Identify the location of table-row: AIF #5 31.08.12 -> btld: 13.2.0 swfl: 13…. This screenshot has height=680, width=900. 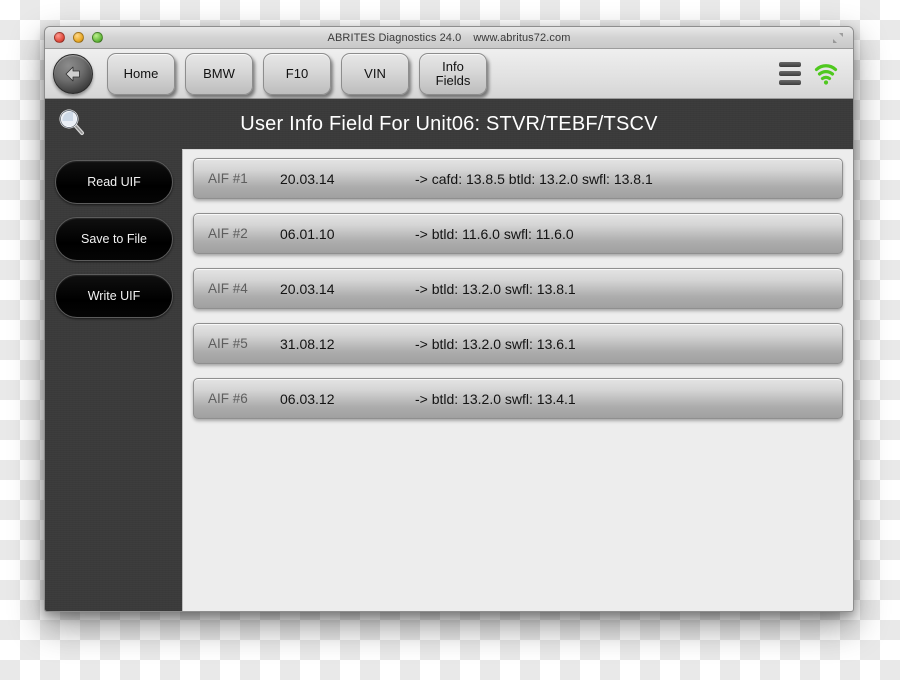
(518, 343).